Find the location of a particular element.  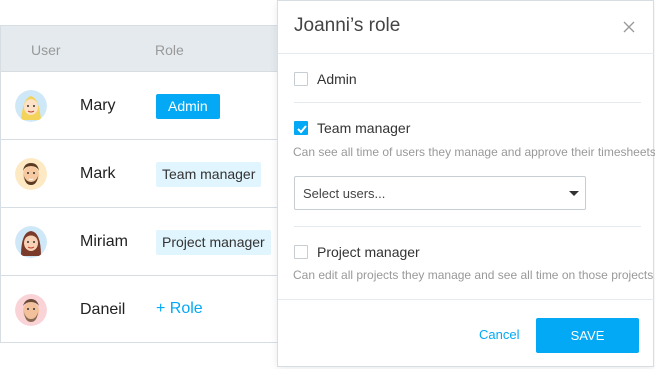

team-manager-checkbox is located at coordinates (301, 128).